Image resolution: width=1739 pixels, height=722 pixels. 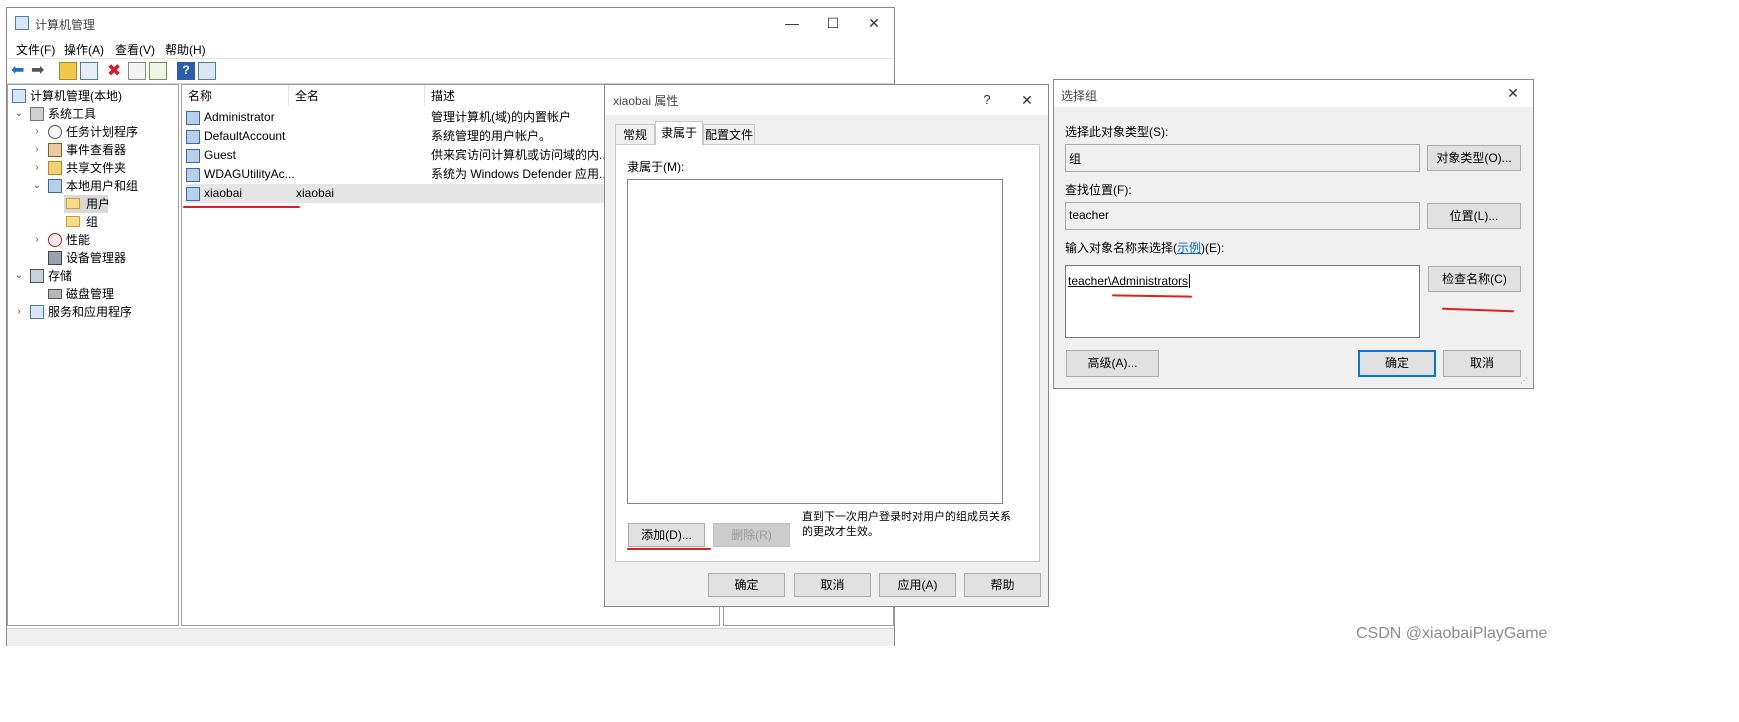 What do you see at coordinates (450, 23) in the screenshot?
I see `main-titlebar: 计算机管理 — ☐ ✕` at bounding box center [450, 23].